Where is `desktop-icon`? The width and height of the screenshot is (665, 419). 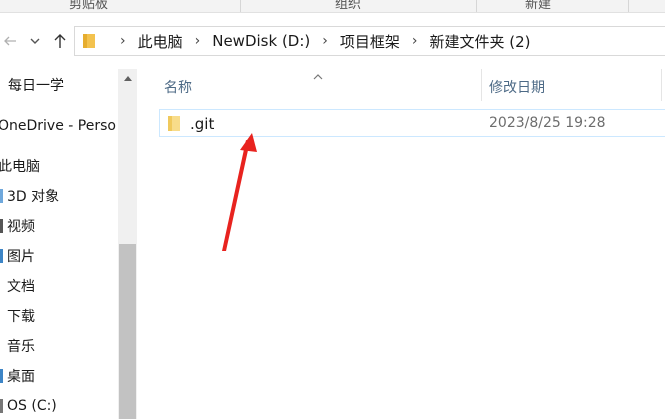
desktop-icon is located at coordinates (1, 376).